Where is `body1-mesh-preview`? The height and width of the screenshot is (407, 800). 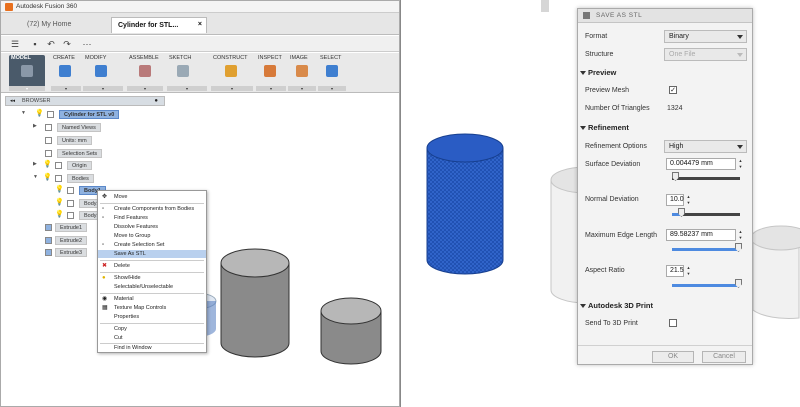
body1-mesh-preview is located at coordinates (465, 211).